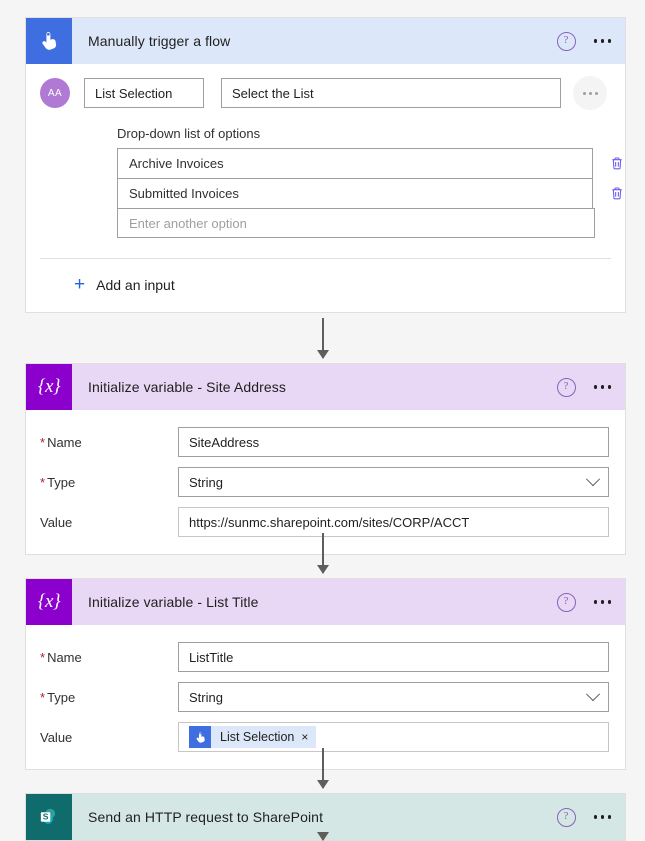 The height and width of the screenshot is (841, 645). I want to click on input-type-text-icon: AA, so click(55, 93).